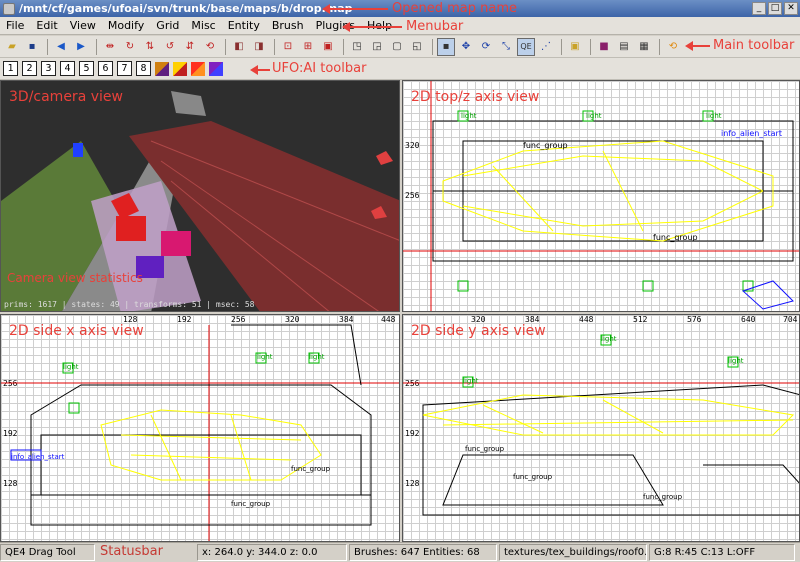  Describe the element at coordinates (143, 68) in the screenshot. I see `level-8-button: 8` at that location.